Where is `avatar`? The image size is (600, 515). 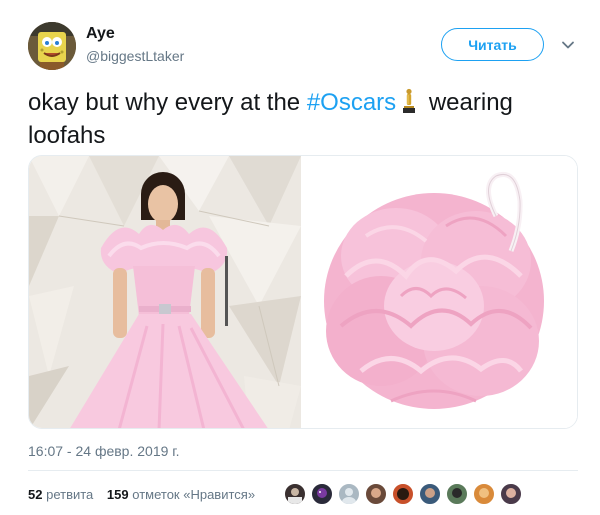 avatar is located at coordinates (52, 46).